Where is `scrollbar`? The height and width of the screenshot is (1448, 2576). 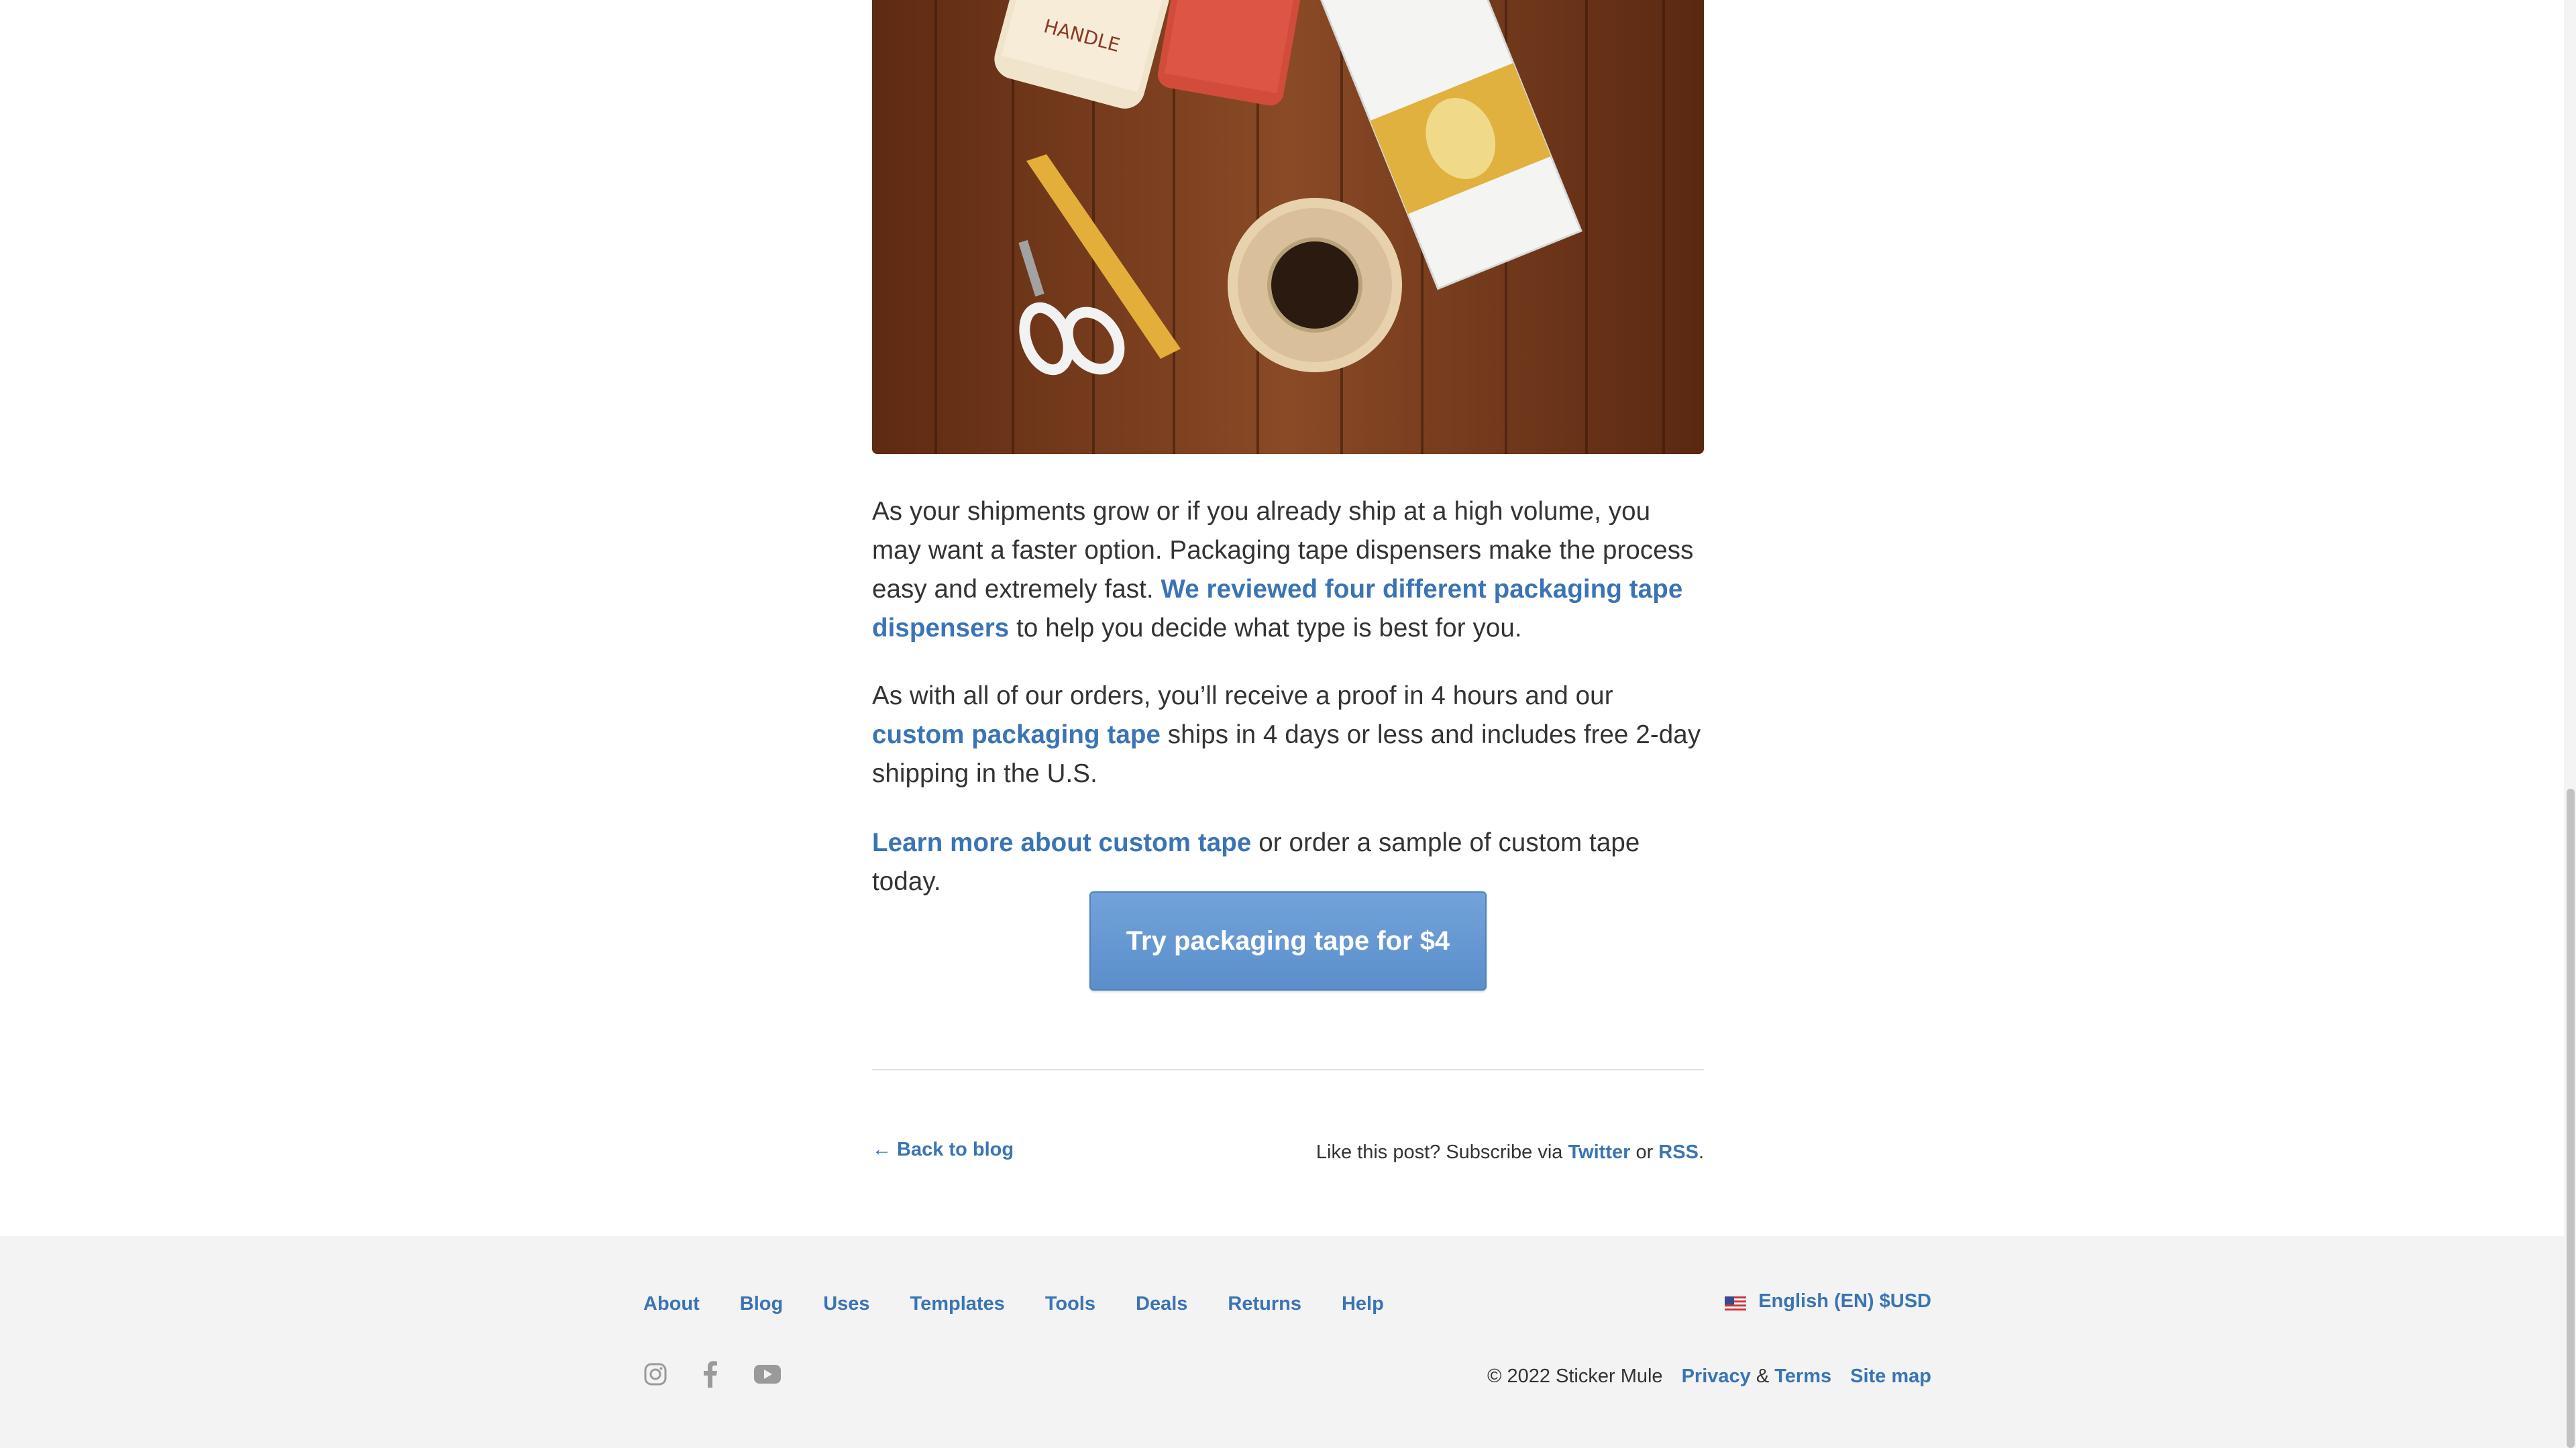
scrollbar is located at coordinates (2570, 724).